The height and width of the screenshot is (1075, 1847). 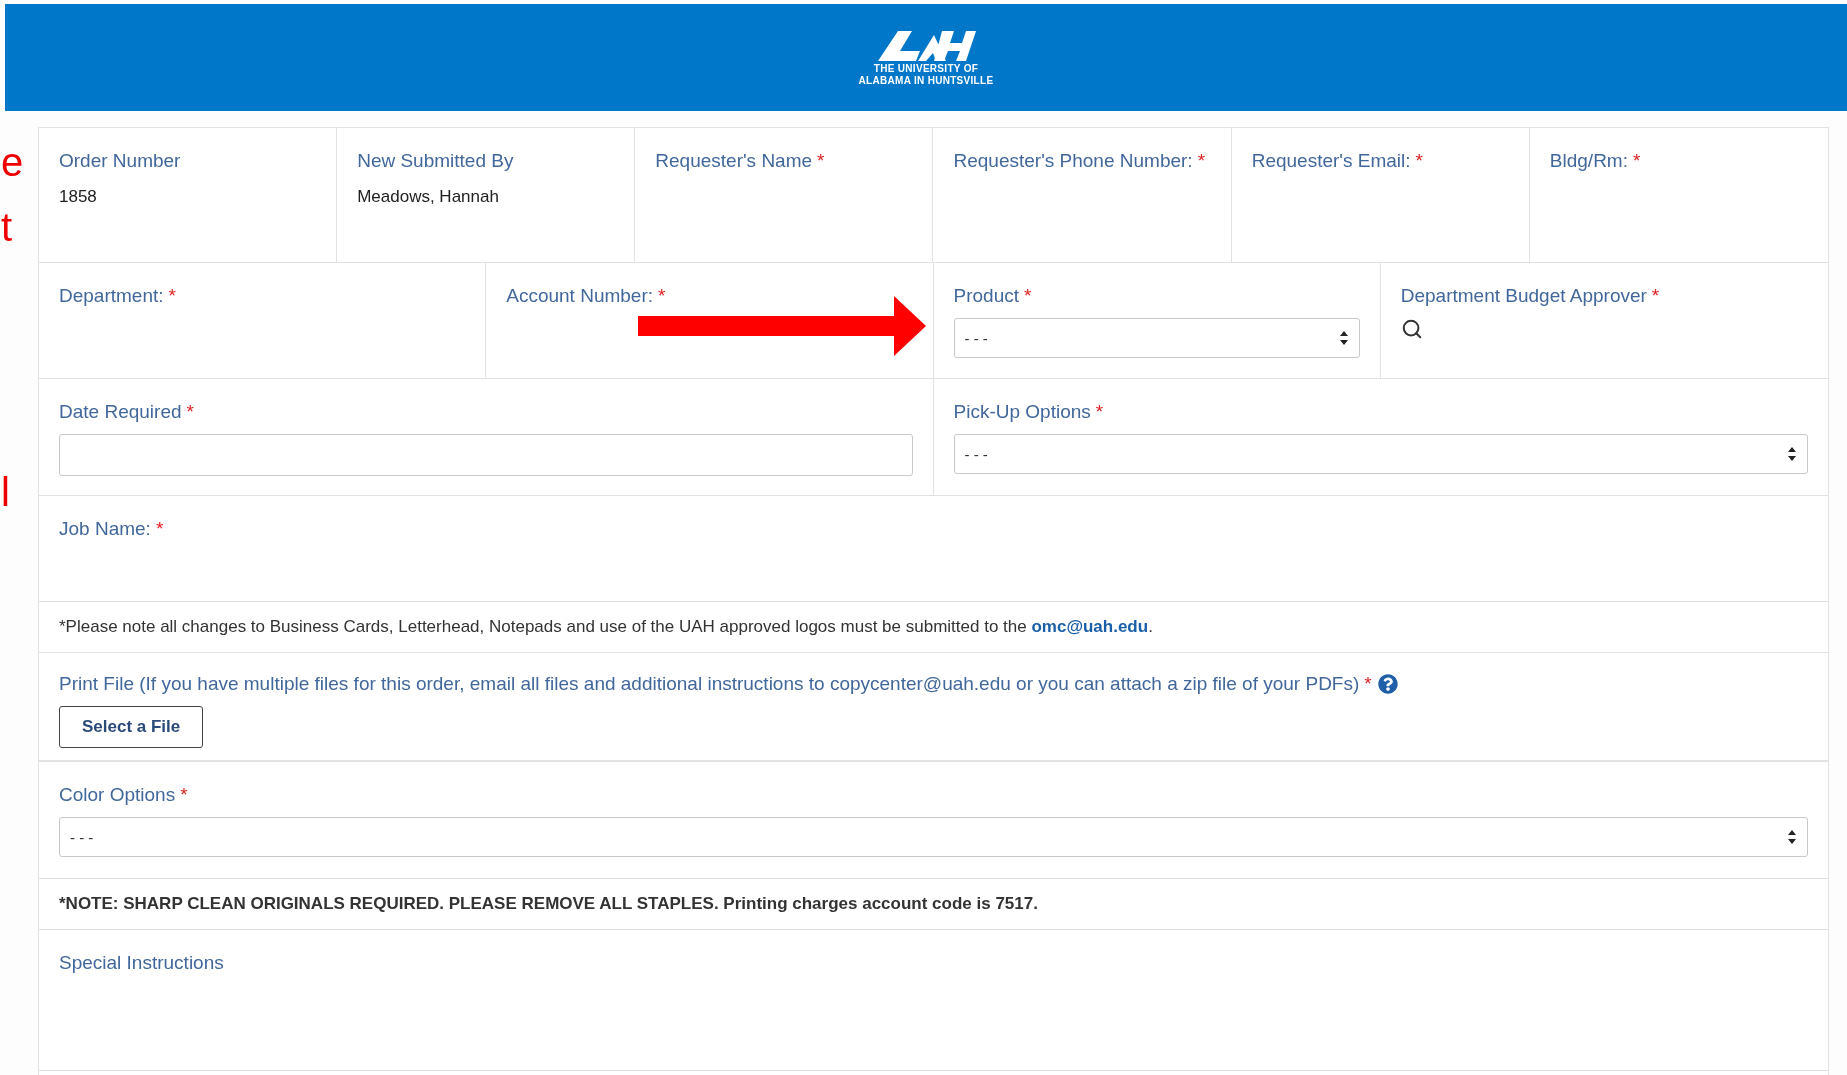 I want to click on field-label: Requester's Email: *, so click(x=1337, y=161).